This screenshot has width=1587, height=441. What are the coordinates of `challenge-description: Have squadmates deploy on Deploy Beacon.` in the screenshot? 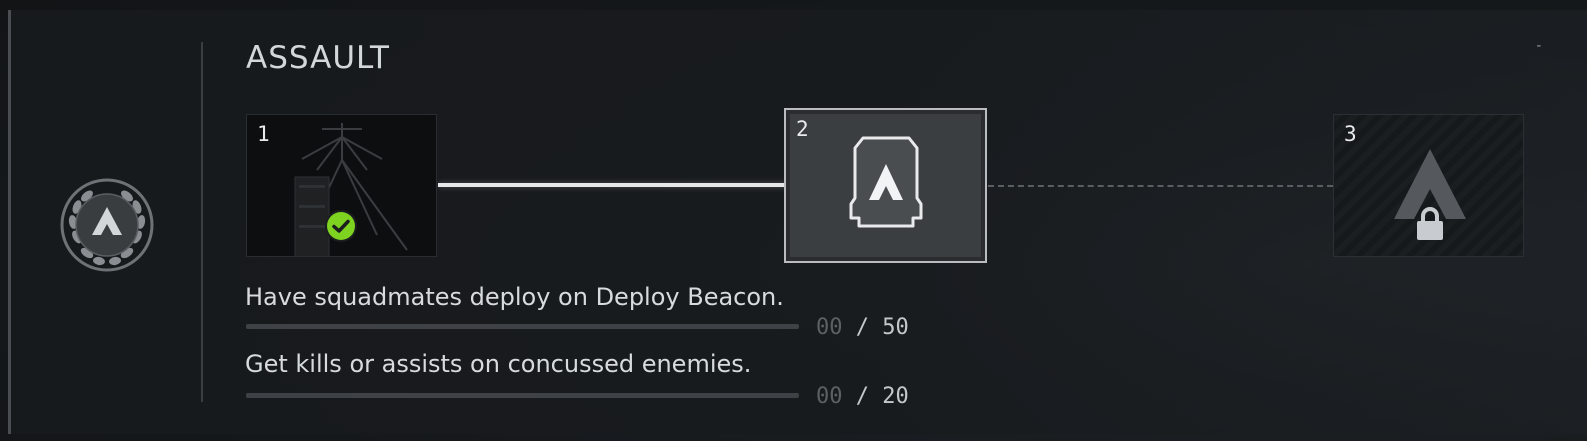 It's located at (514, 297).